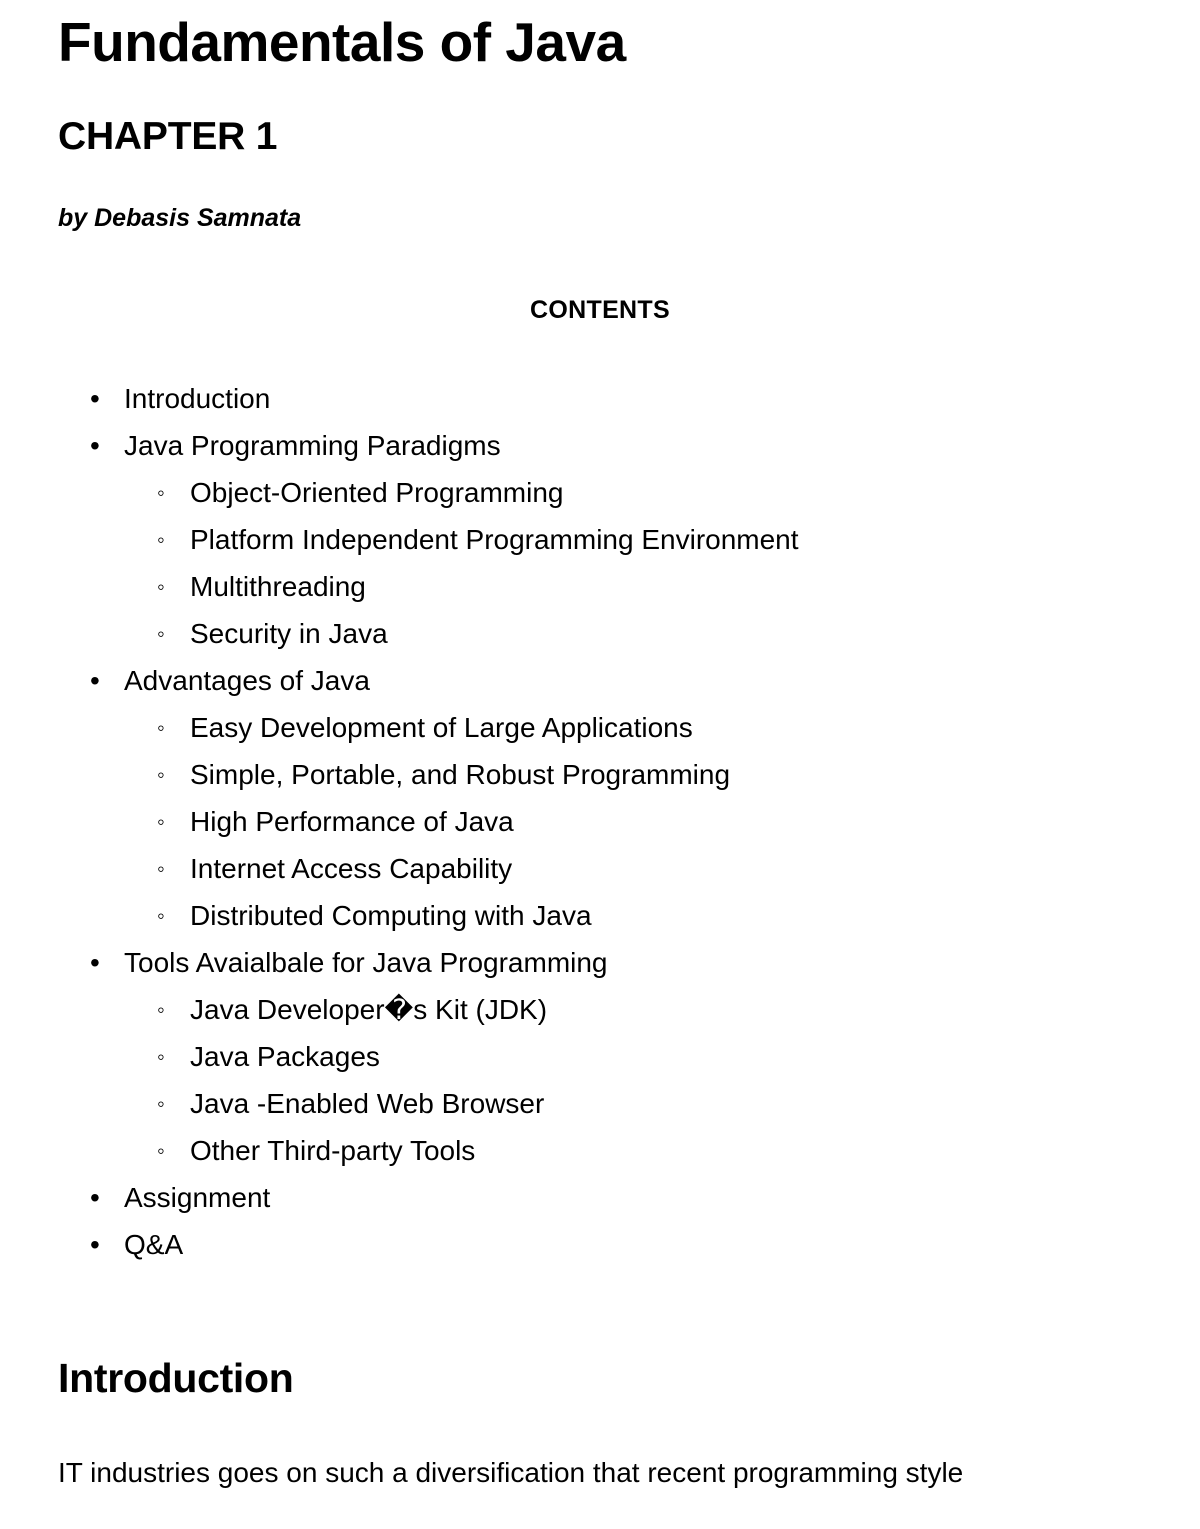  Describe the element at coordinates (633, 1103) in the screenshot. I see `toc-subitem: ◦ Java -Enabled Web Browser` at that location.